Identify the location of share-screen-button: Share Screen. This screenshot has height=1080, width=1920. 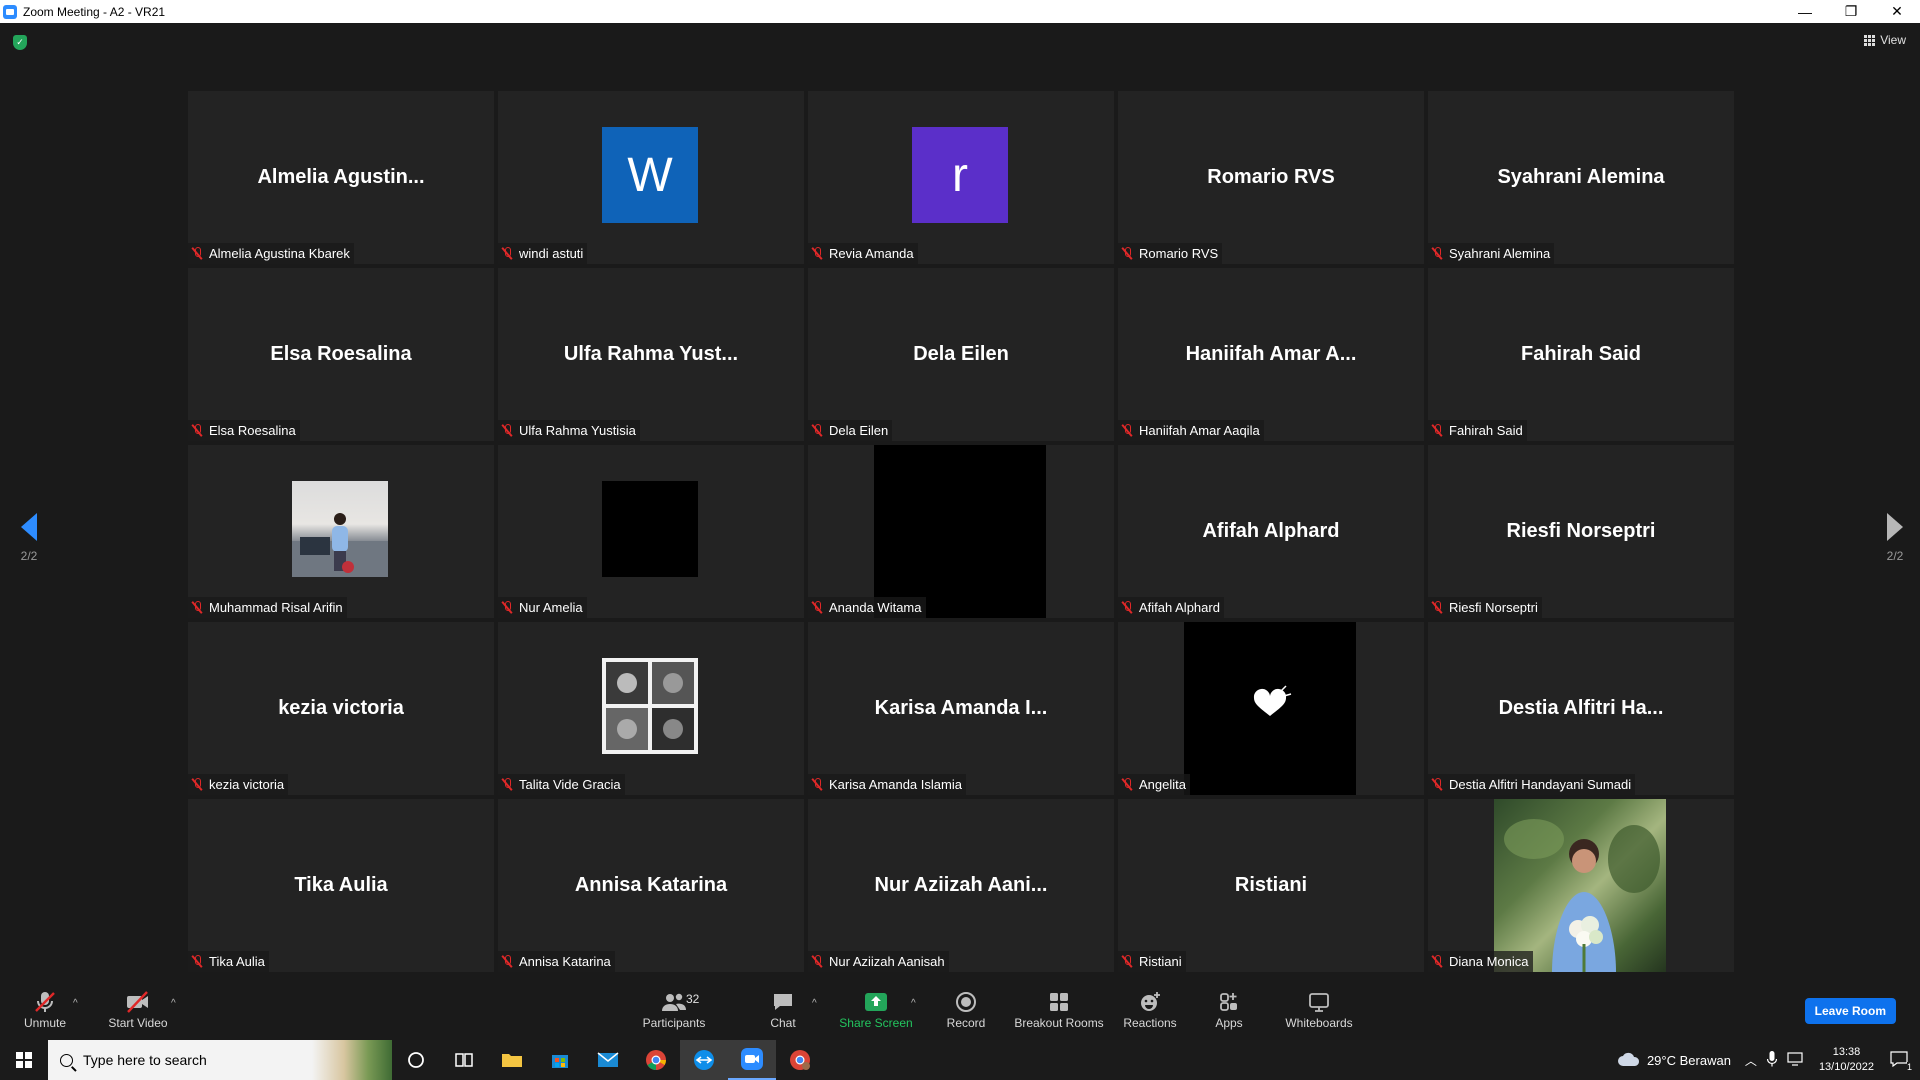
(876, 1010).